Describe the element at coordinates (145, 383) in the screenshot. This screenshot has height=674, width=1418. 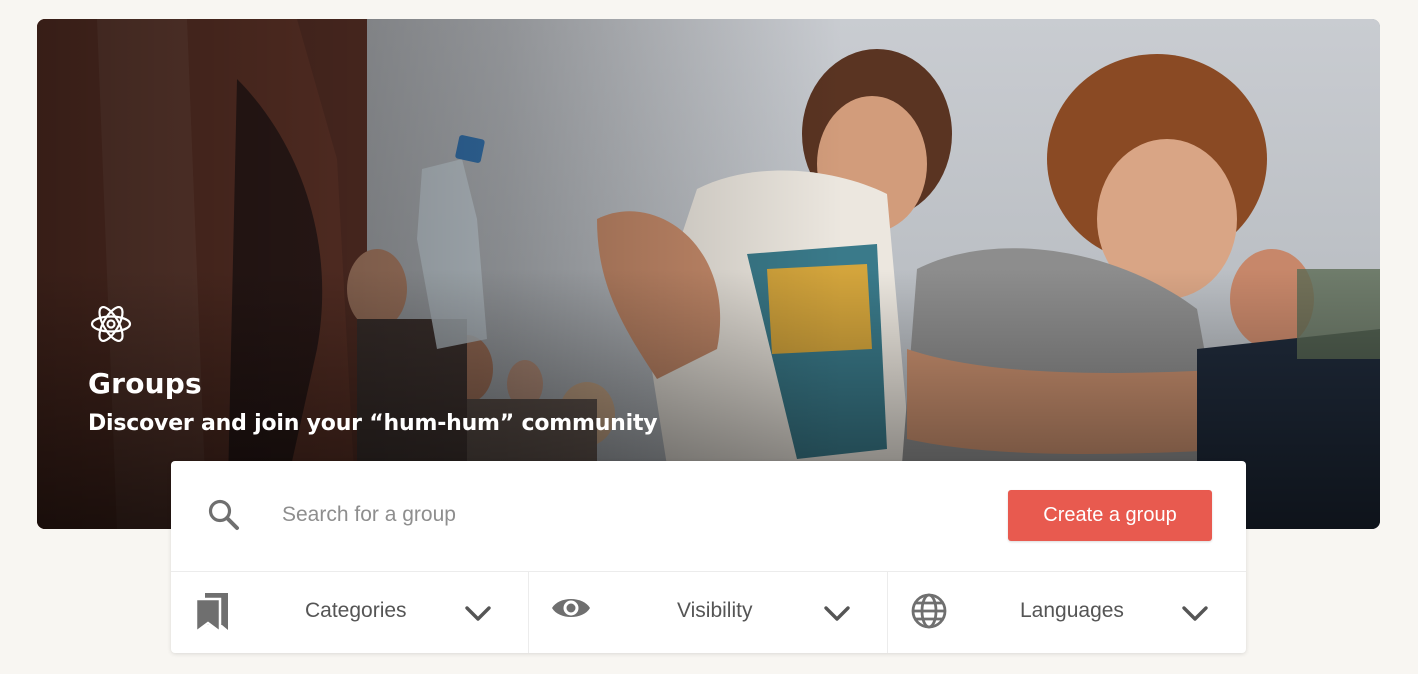
I see `page-title: Groups` at that location.